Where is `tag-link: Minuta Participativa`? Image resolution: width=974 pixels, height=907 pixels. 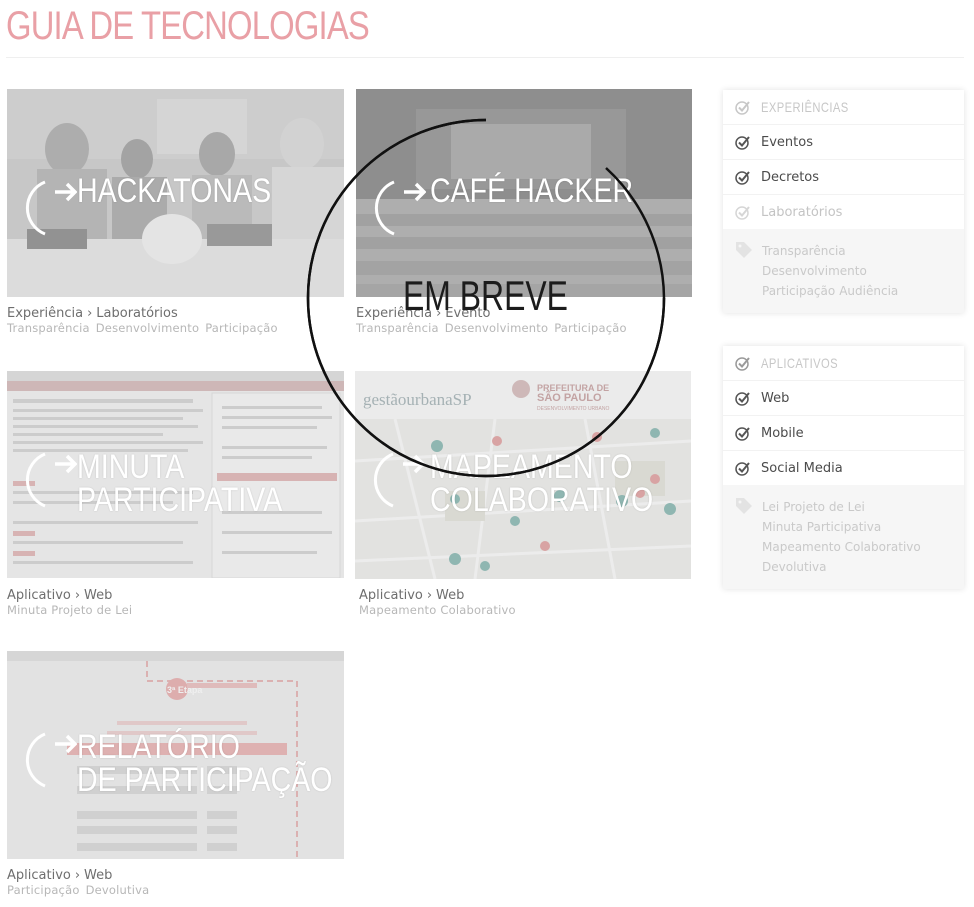
tag-link: Minuta Participativa is located at coordinates (821, 527).